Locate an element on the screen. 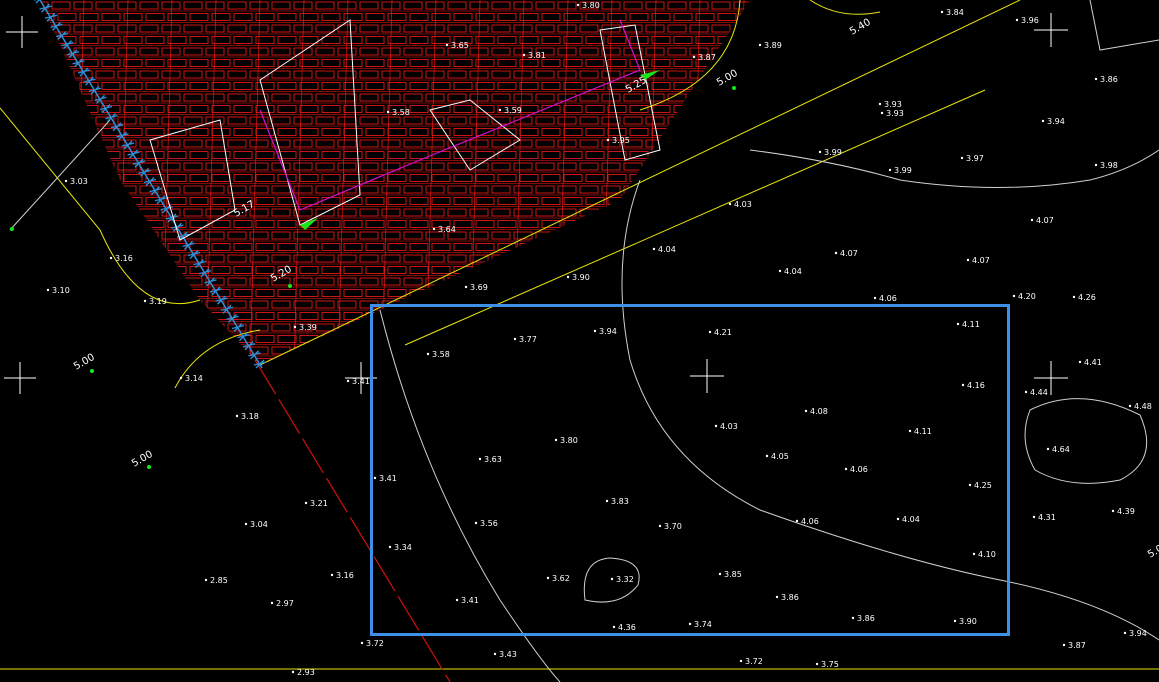  spot-elevation-label: 4.20 is located at coordinates (1027, 296).